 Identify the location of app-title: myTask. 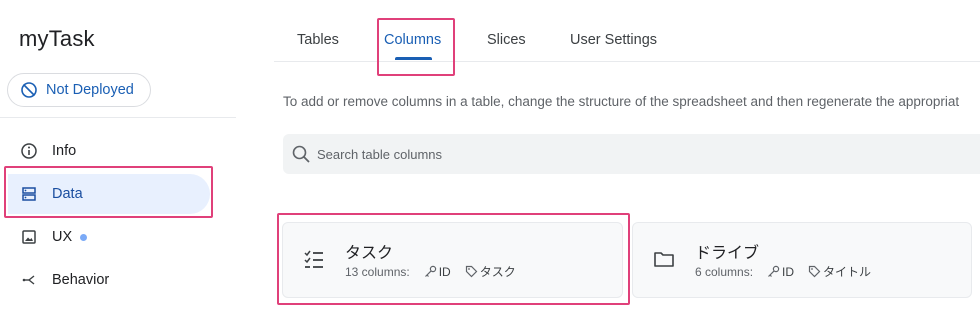
(57, 38).